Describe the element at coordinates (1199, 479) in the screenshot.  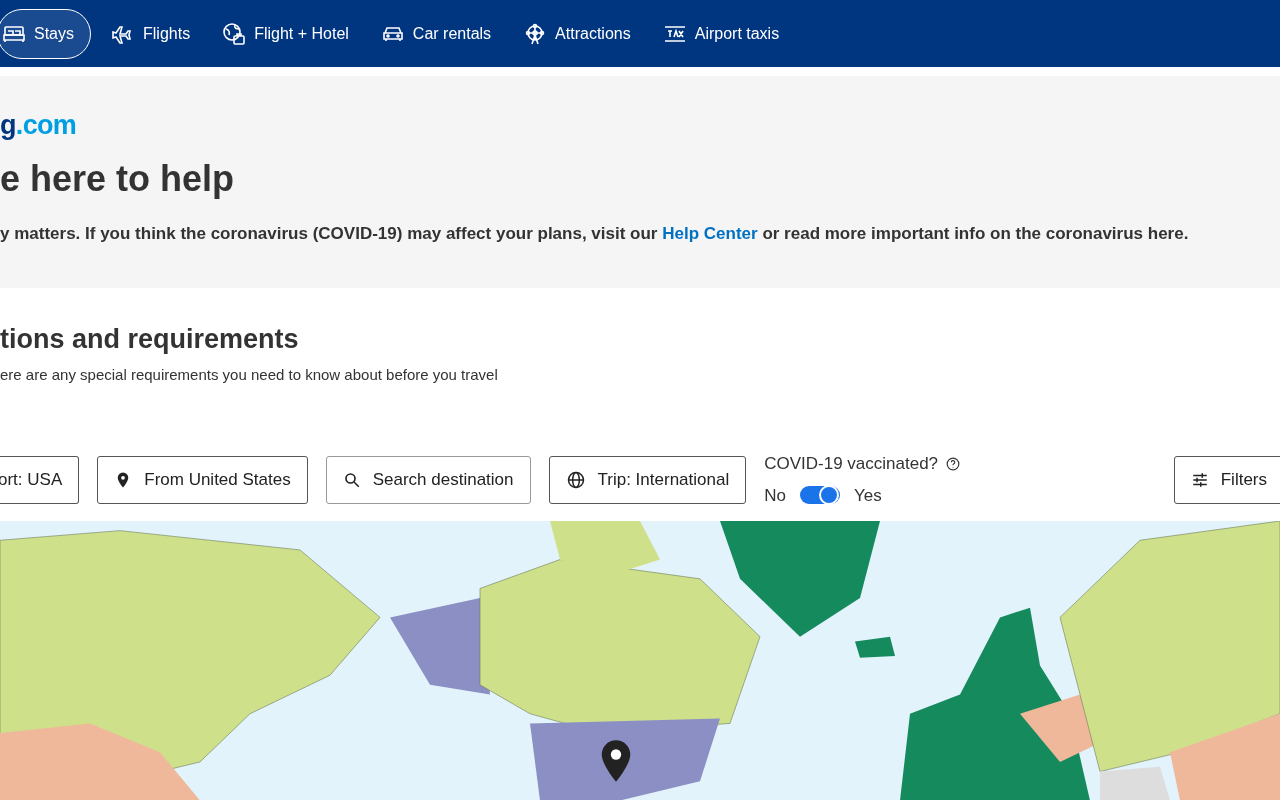
I see `sliders-icon` at that location.